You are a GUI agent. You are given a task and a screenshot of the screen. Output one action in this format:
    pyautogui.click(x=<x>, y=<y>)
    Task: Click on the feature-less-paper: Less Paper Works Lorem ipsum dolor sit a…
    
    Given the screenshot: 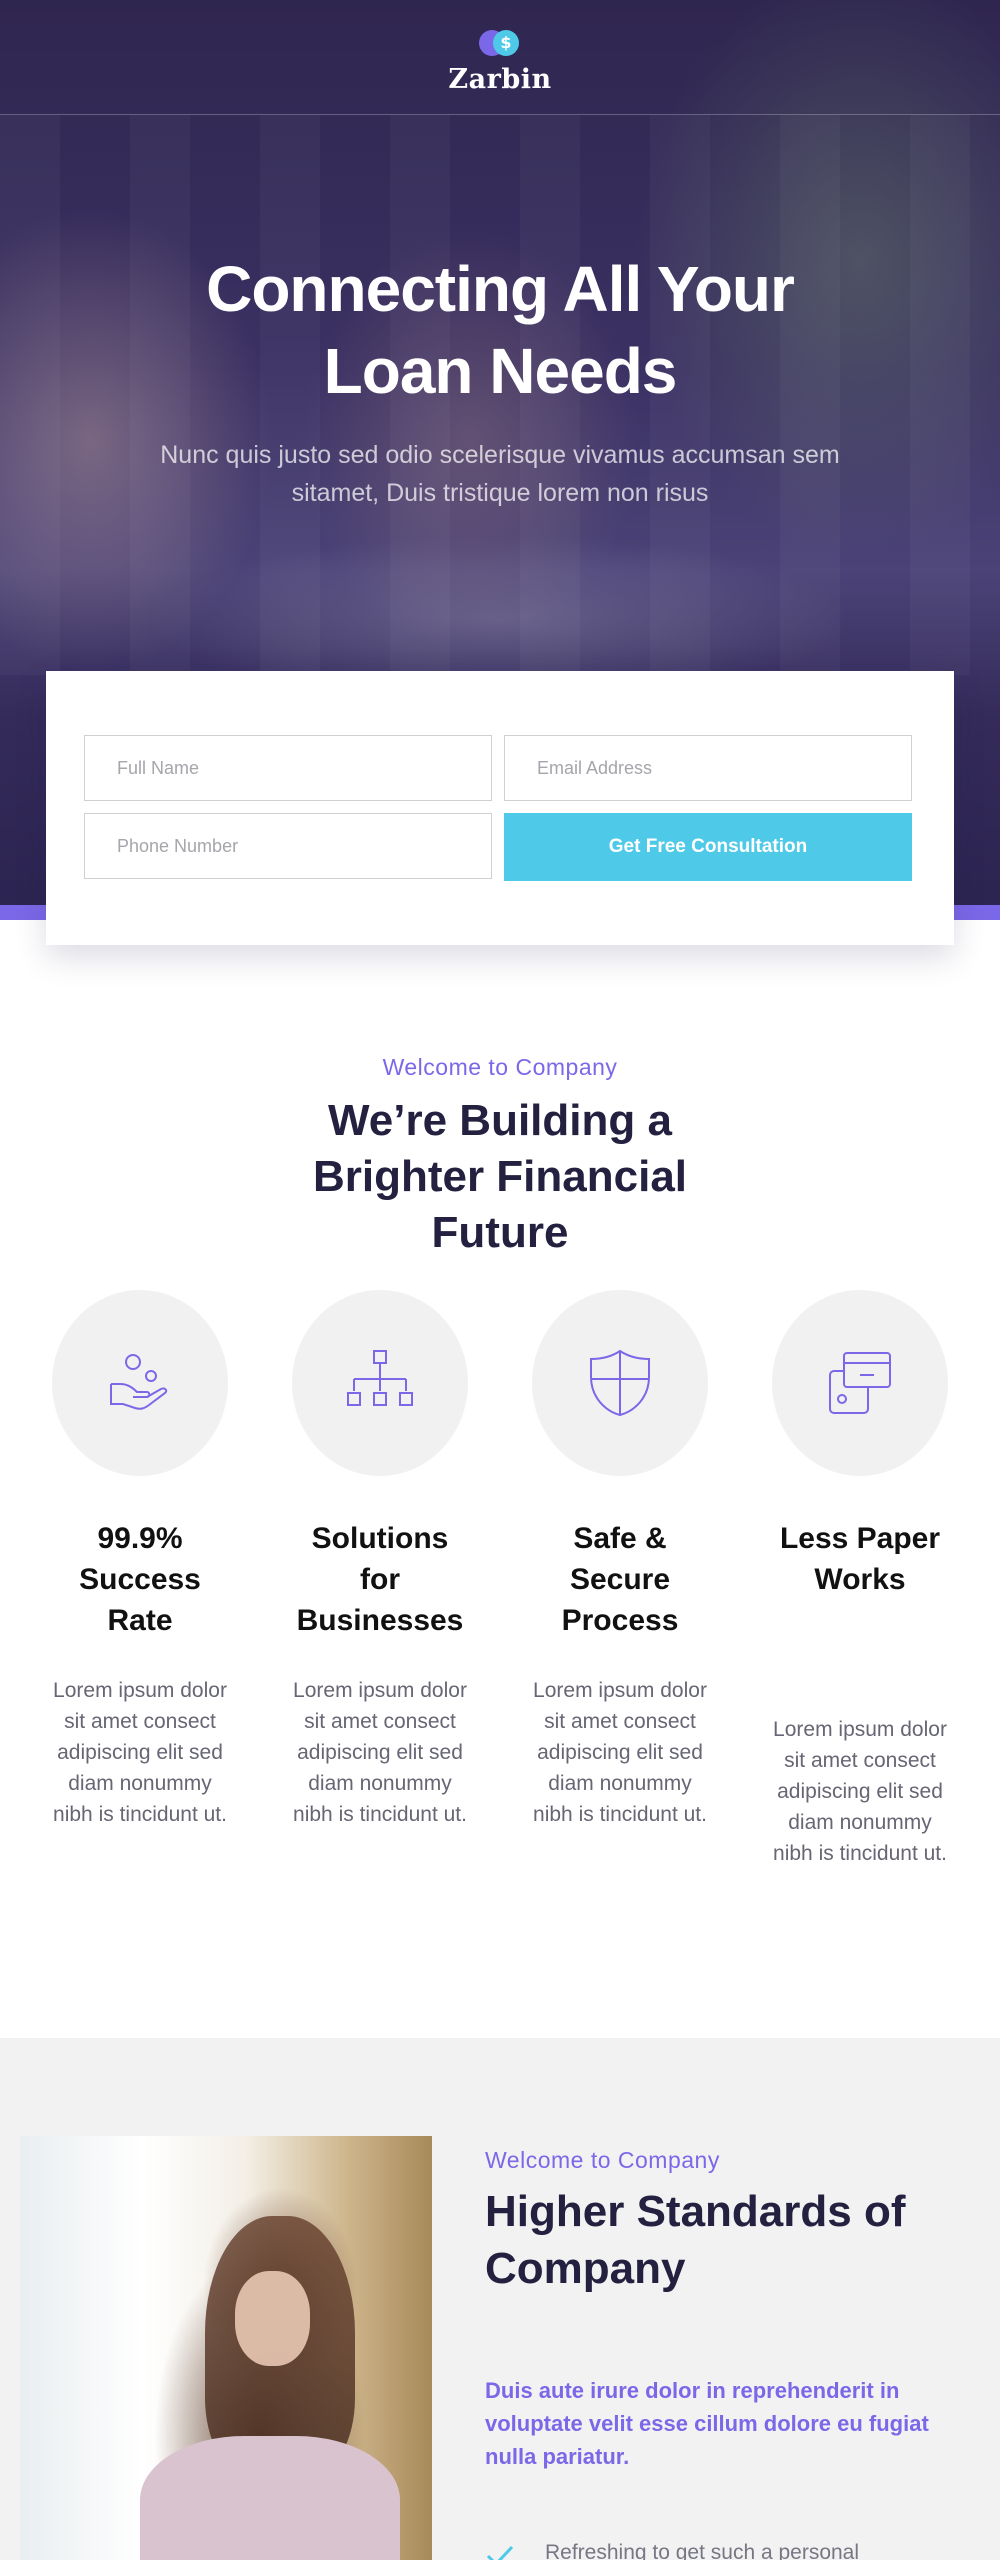 What is the action you would take?
    pyautogui.click(x=860, y=1577)
    